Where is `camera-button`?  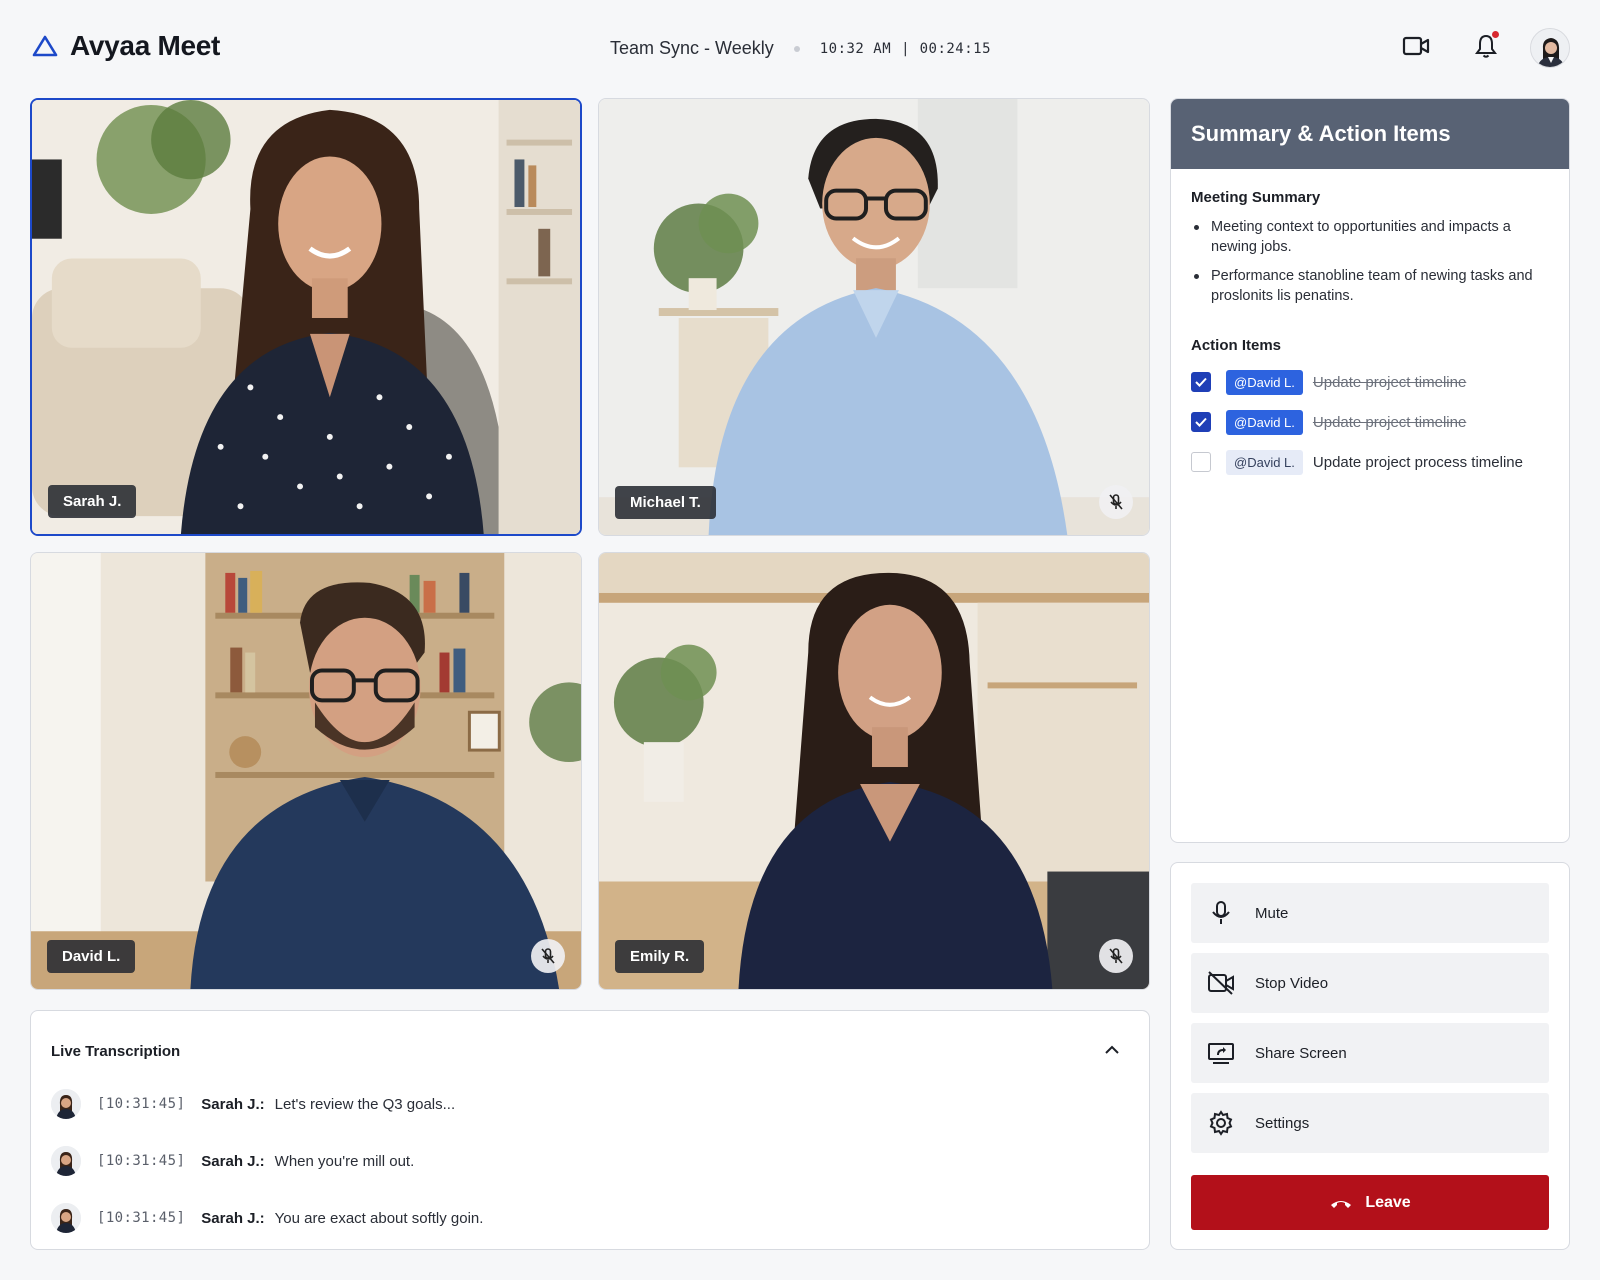
camera-button is located at coordinates (1416, 46).